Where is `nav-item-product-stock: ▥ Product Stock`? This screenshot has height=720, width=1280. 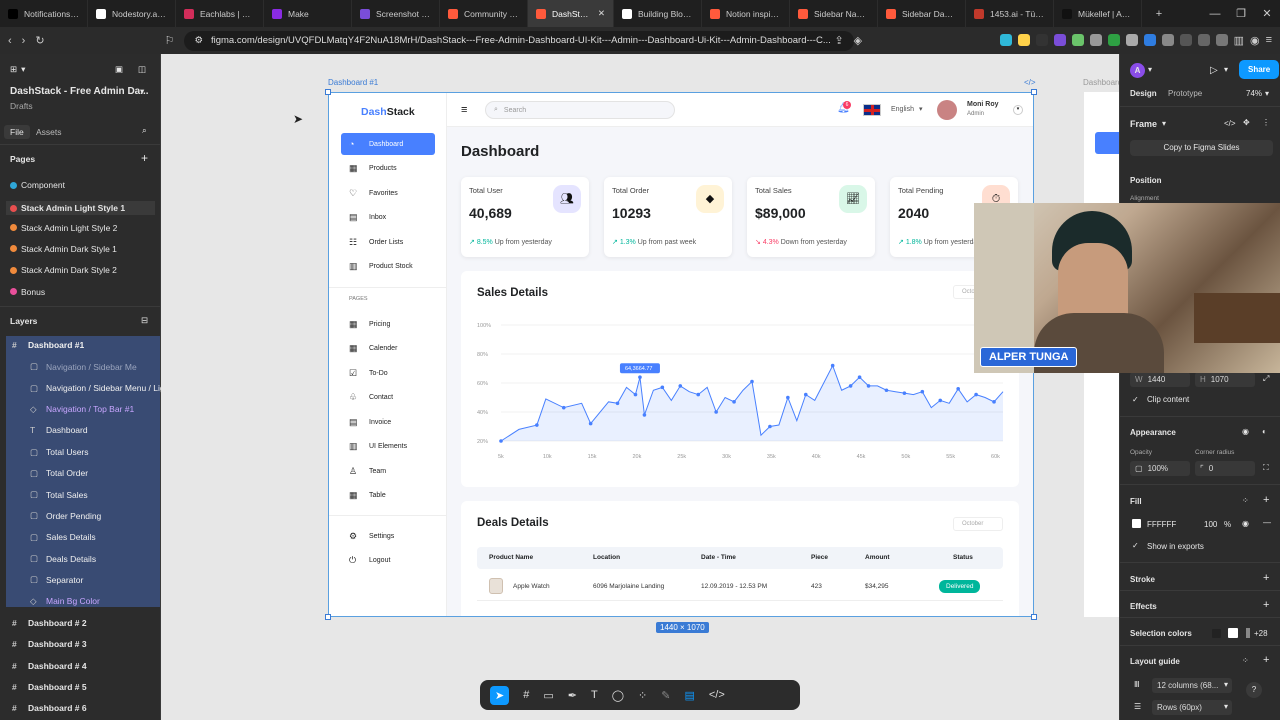 nav-item-product-stock: ▥ Product Stock is located at coordinates (388, 267).